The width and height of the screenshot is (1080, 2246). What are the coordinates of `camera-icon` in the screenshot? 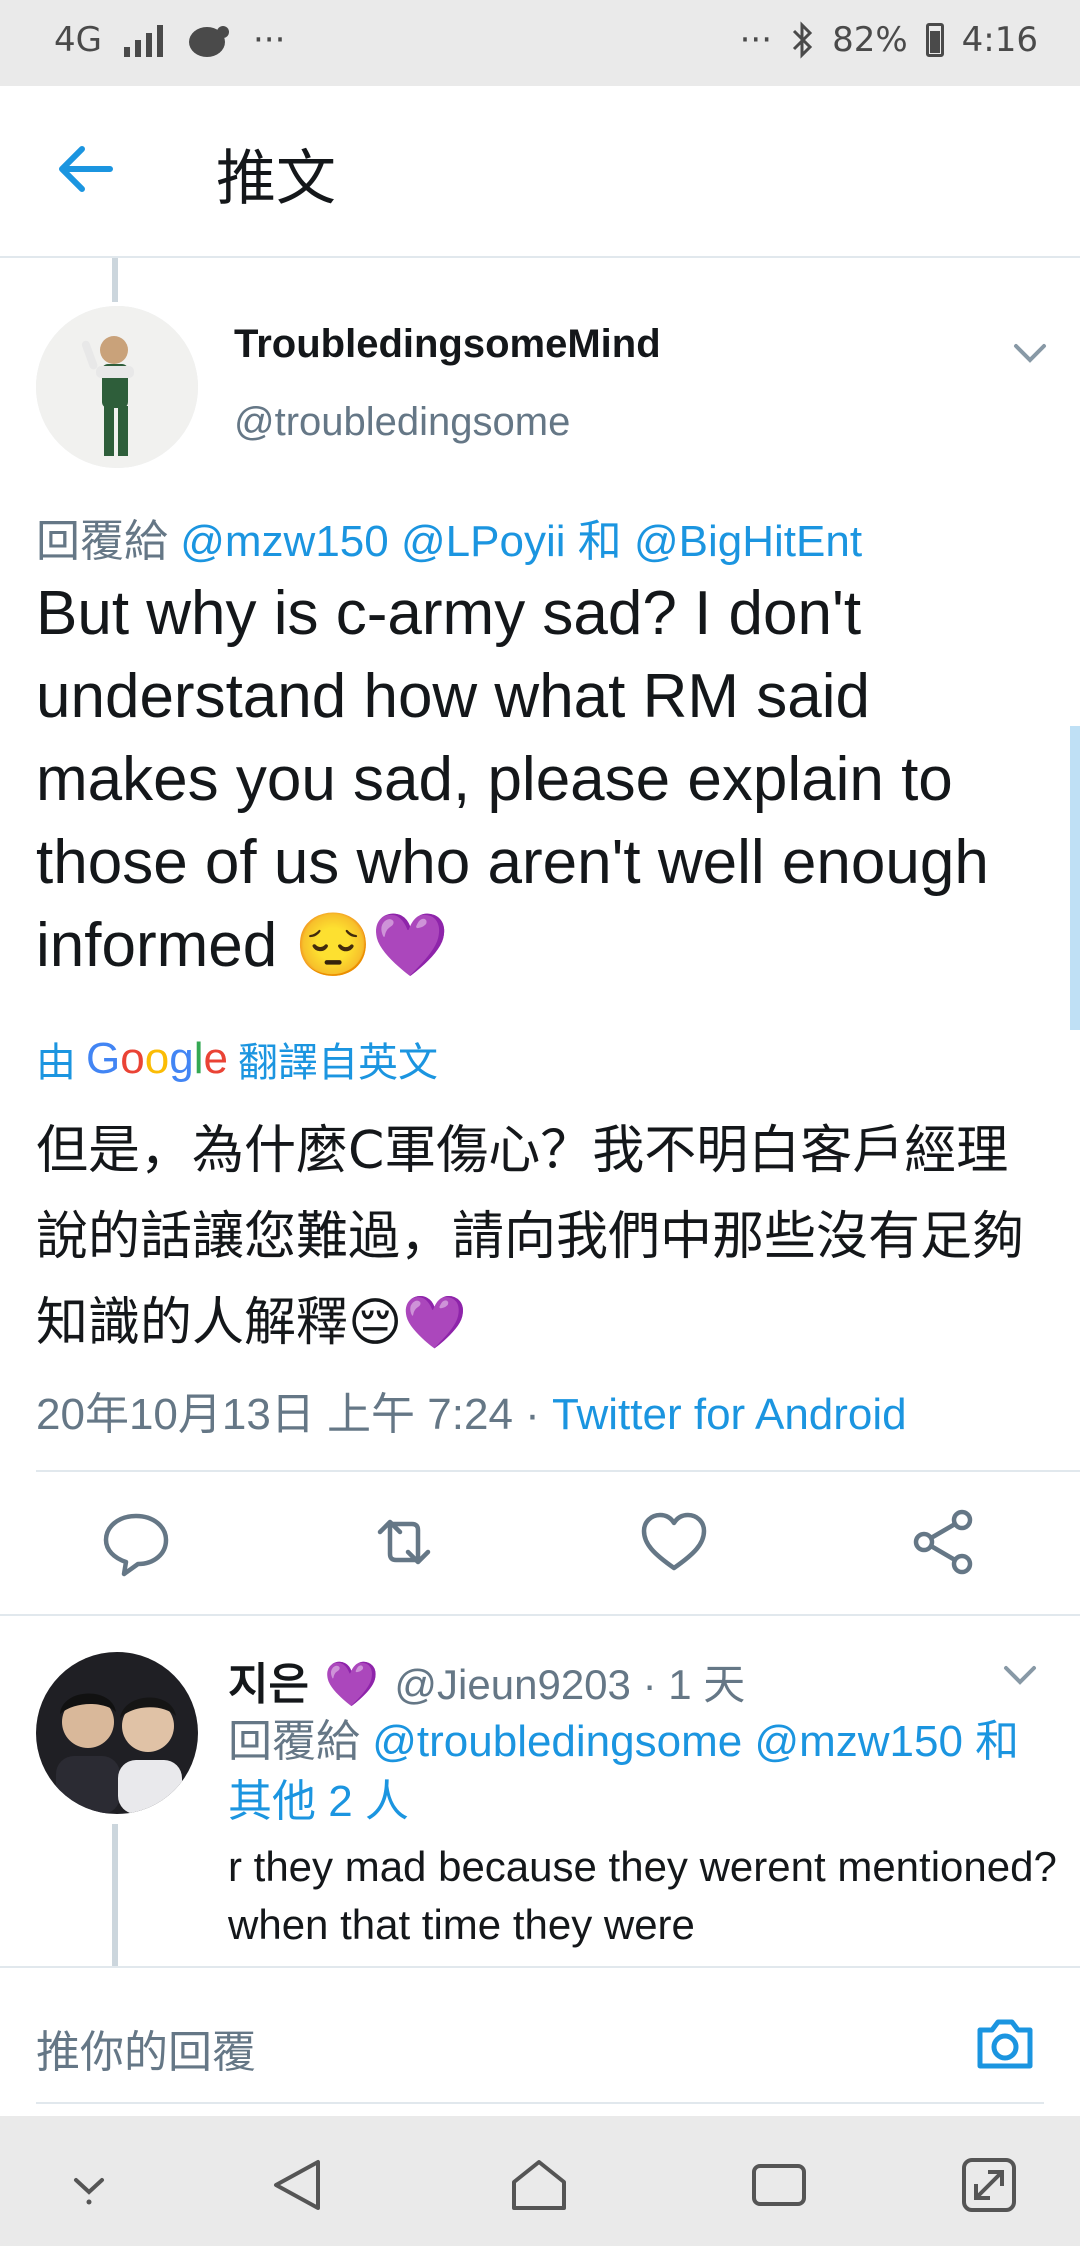 It's located at (1005, 2043).